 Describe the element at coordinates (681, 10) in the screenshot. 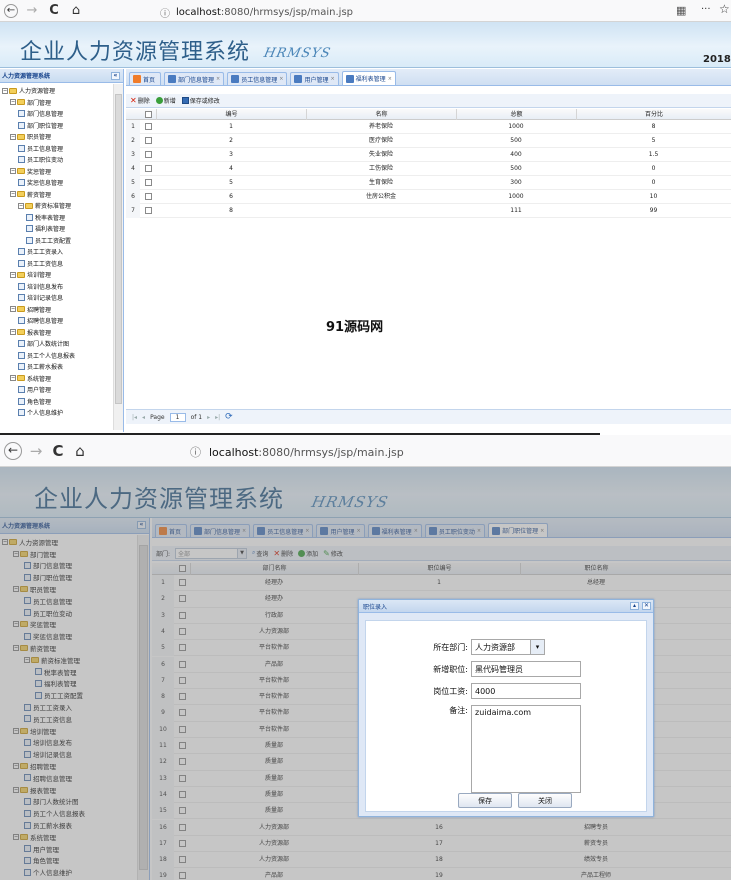

I see `qr-icon: ▦` at that location.